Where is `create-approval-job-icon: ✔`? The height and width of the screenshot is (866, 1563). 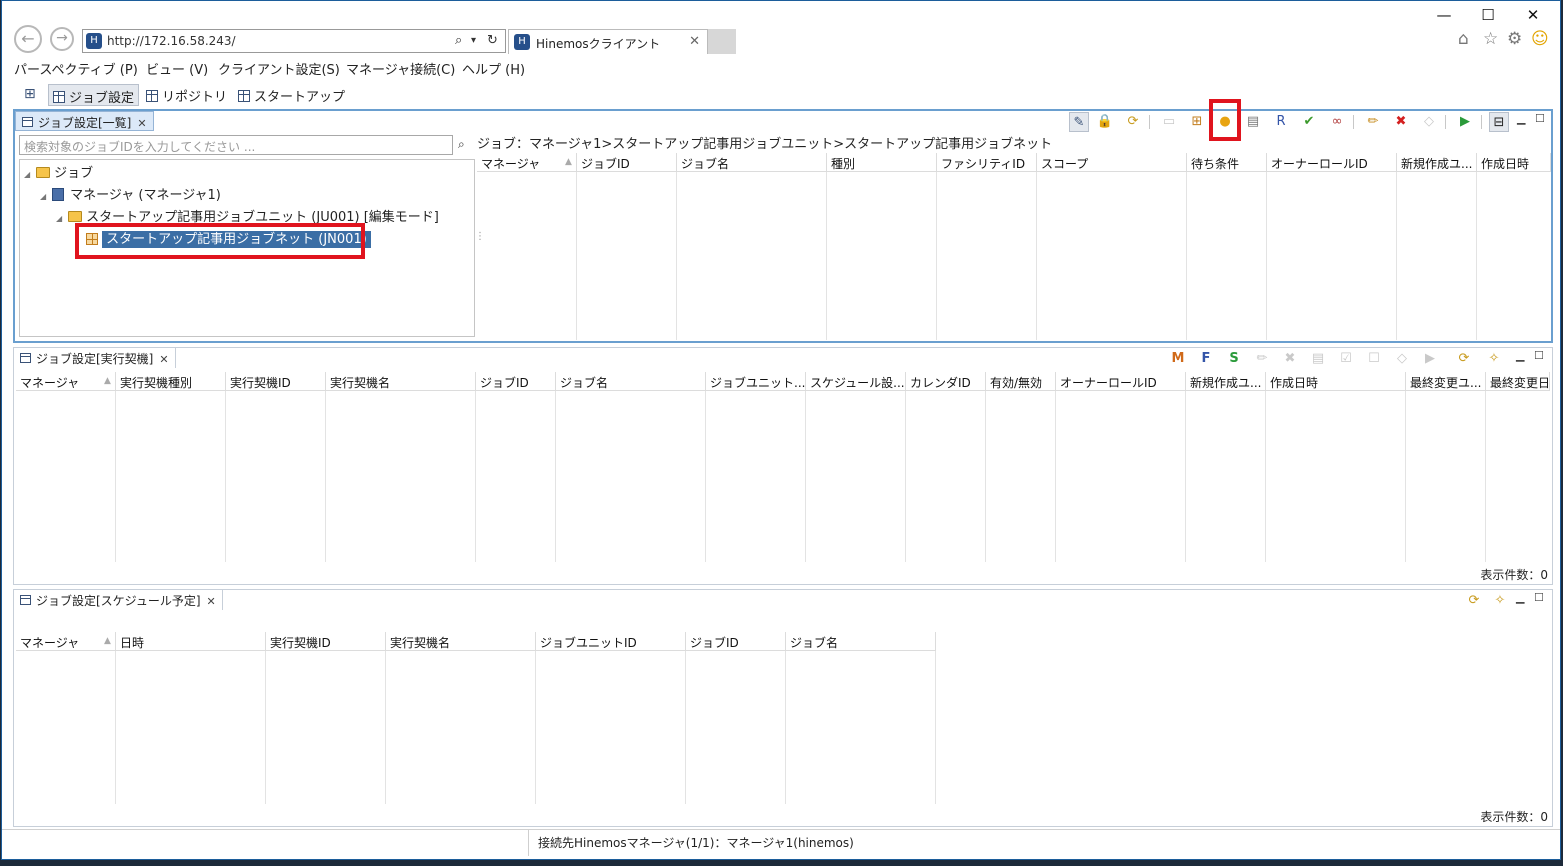
create-approval-job-icon: ✔ is located at coordinates (1309, 122).